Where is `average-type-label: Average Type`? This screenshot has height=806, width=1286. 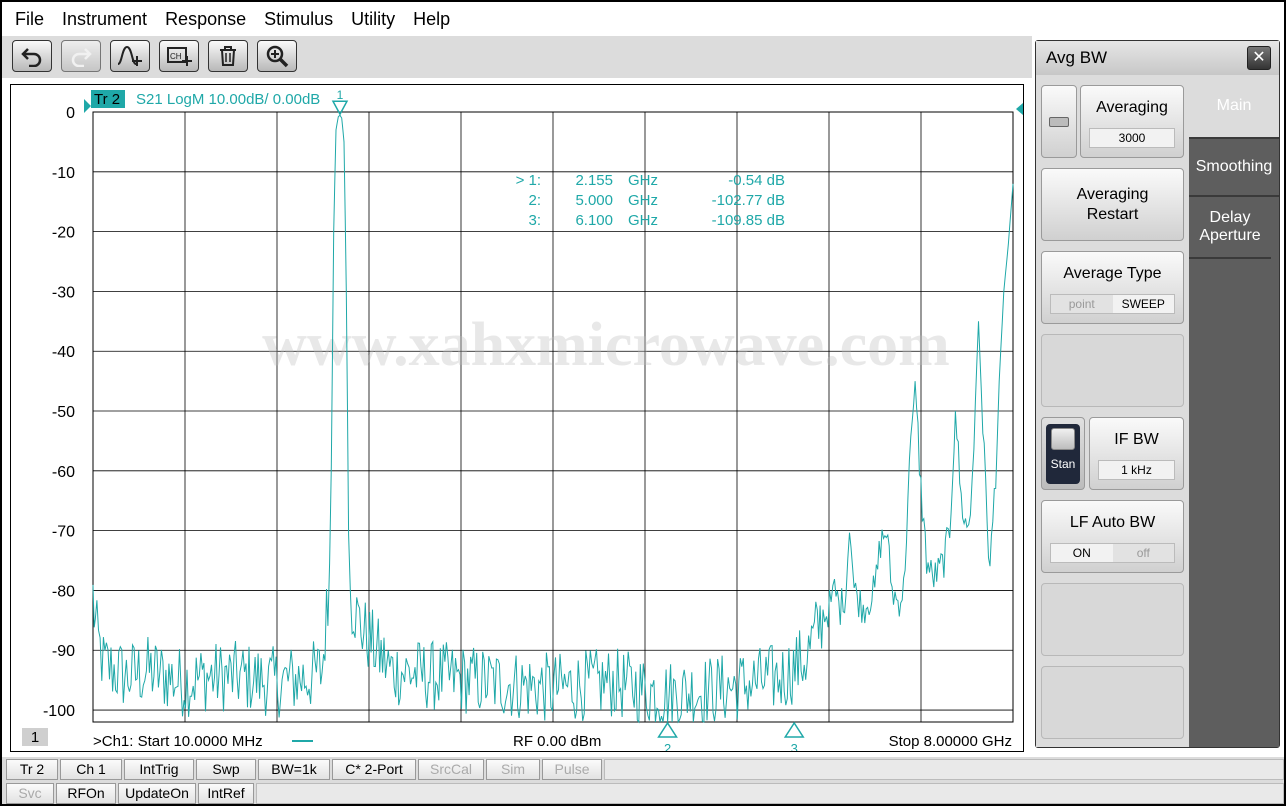
average-type-label: Average Type is located at coordinates (1112, 273).